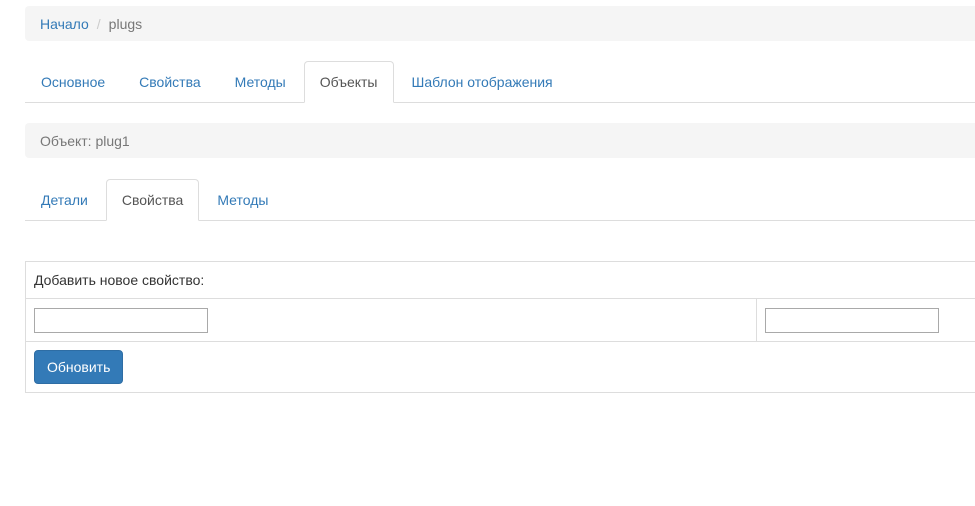  What do you see at coordinates (391, 320) in the screenshot?
I see `name-cell` at bounding box center [391, 320].